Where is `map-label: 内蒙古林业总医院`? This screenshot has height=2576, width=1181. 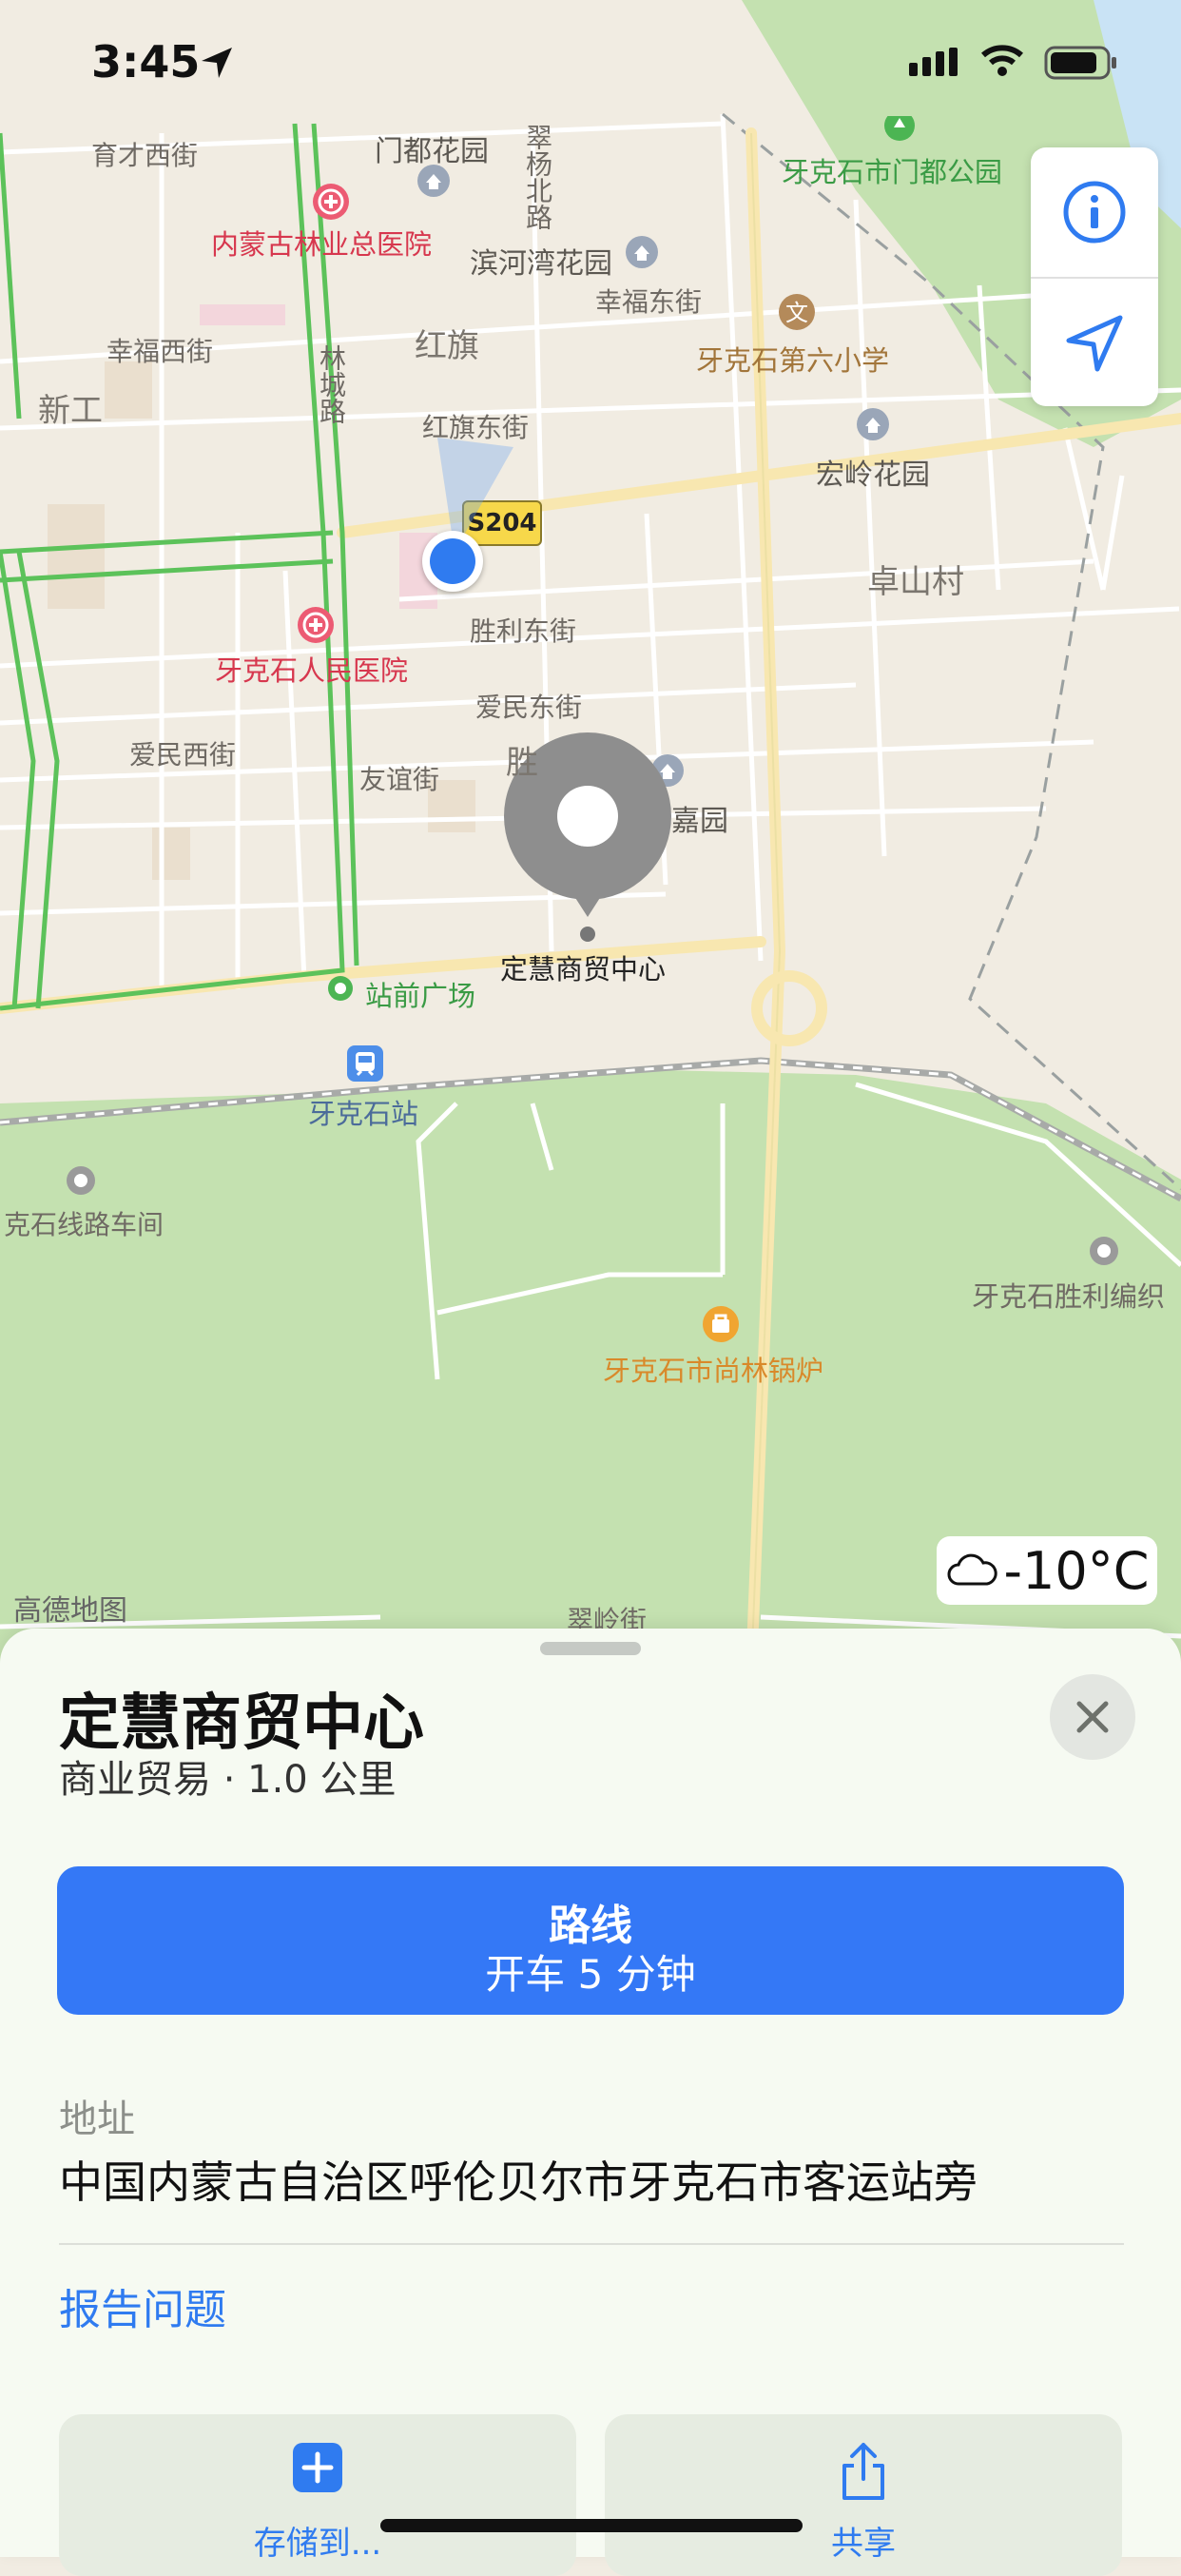 map-label: 内蒙古林业总医院 is located at coordinates (322, 245).